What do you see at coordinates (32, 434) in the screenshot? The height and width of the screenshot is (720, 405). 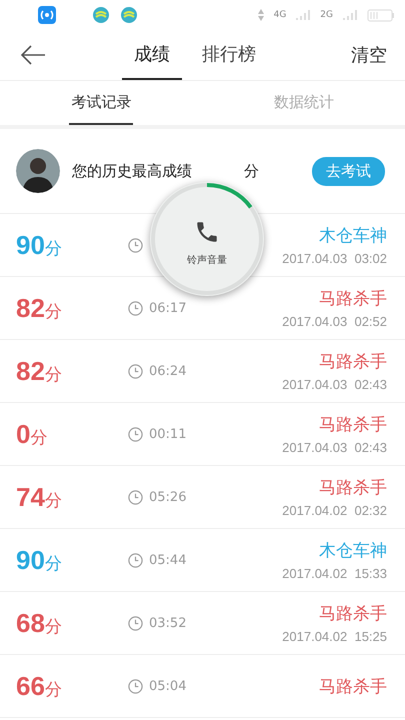 I see `score: 0分` at bounding box center [32, 434].